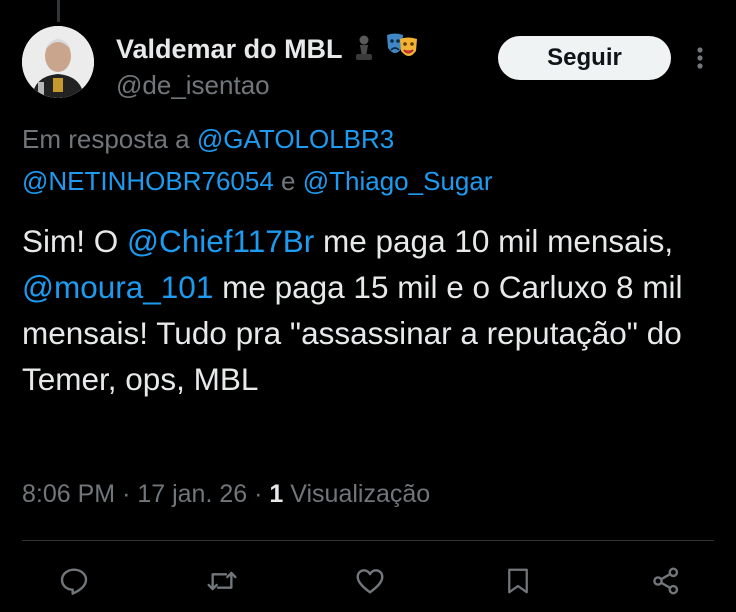 This screenshot has height=612, width=736. Describe the element at coordinates (117, 287) in the screenshot. I see `tweet-mention-link: @moura_101` at that location.